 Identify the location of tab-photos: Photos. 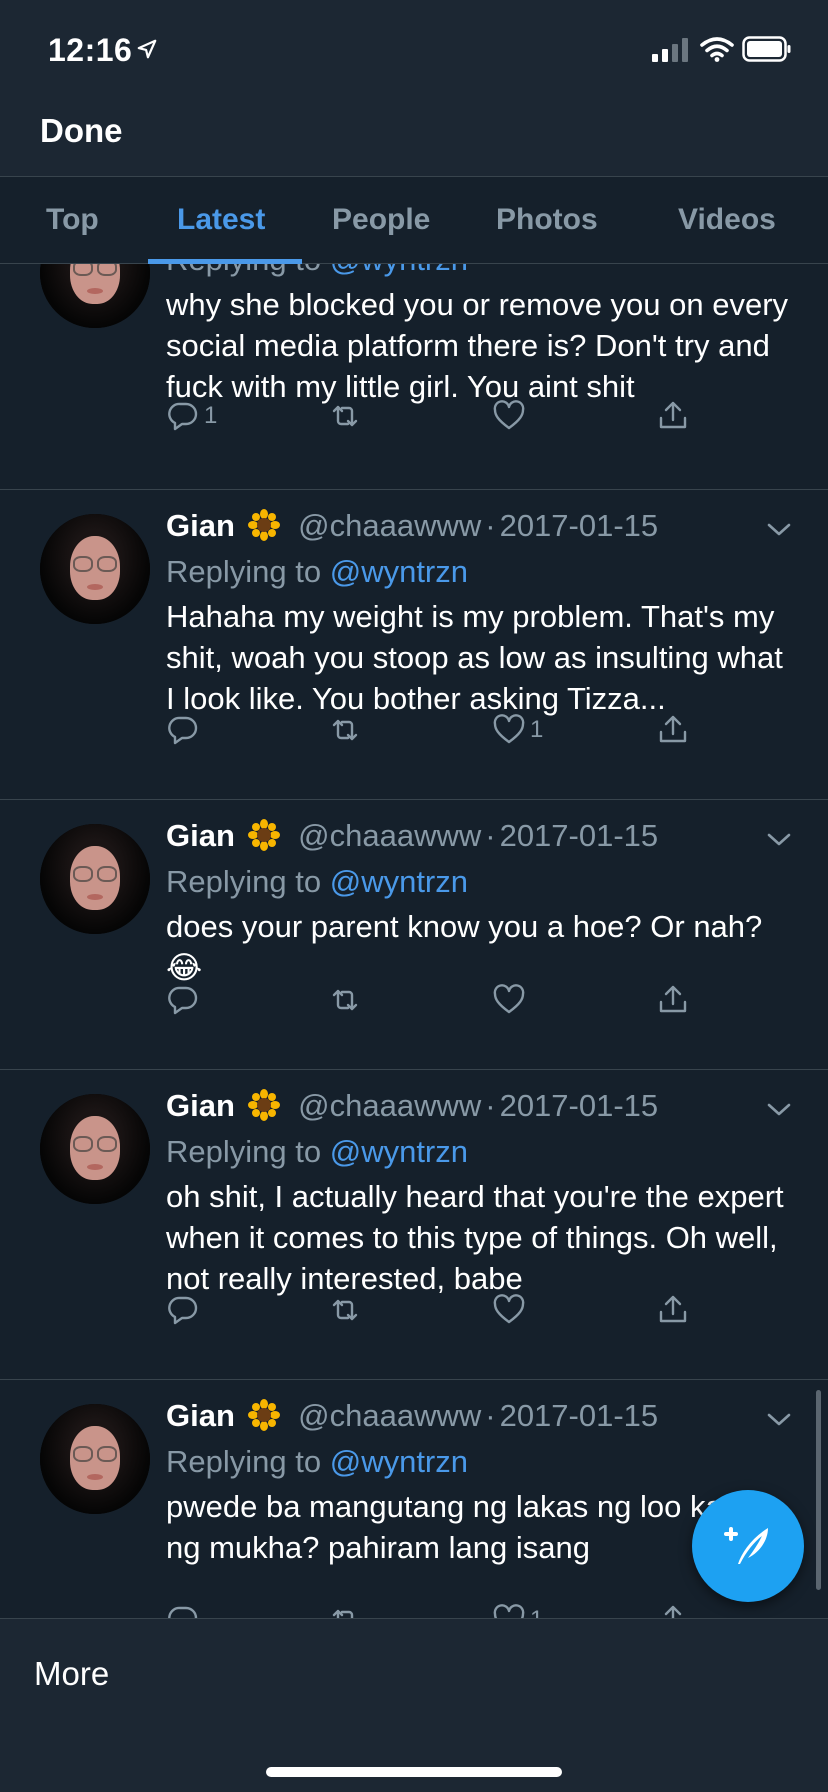
(547, 220).